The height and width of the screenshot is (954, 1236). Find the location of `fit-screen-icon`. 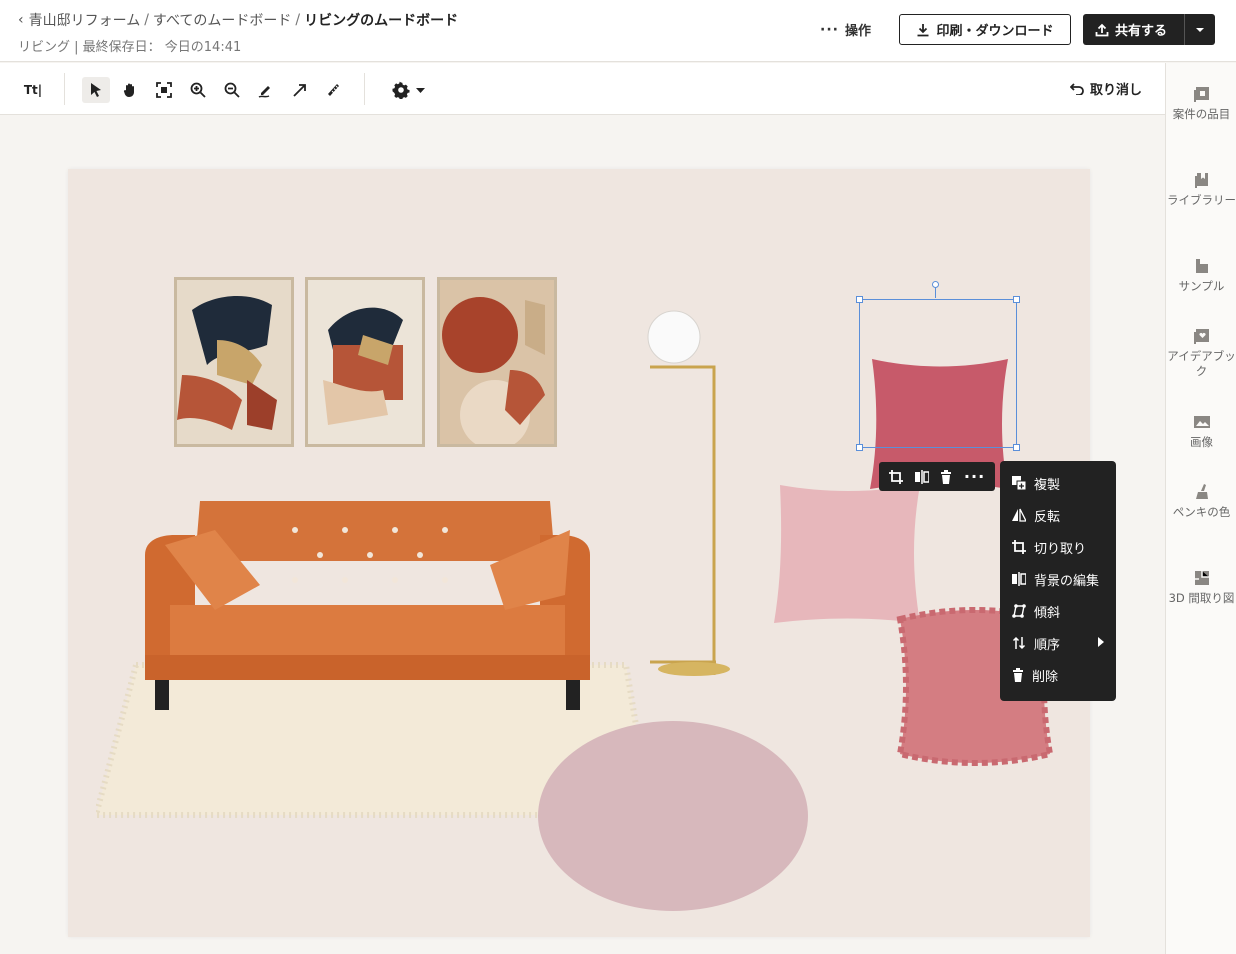

fit-screen-icon is located at coordinates (164, 90).